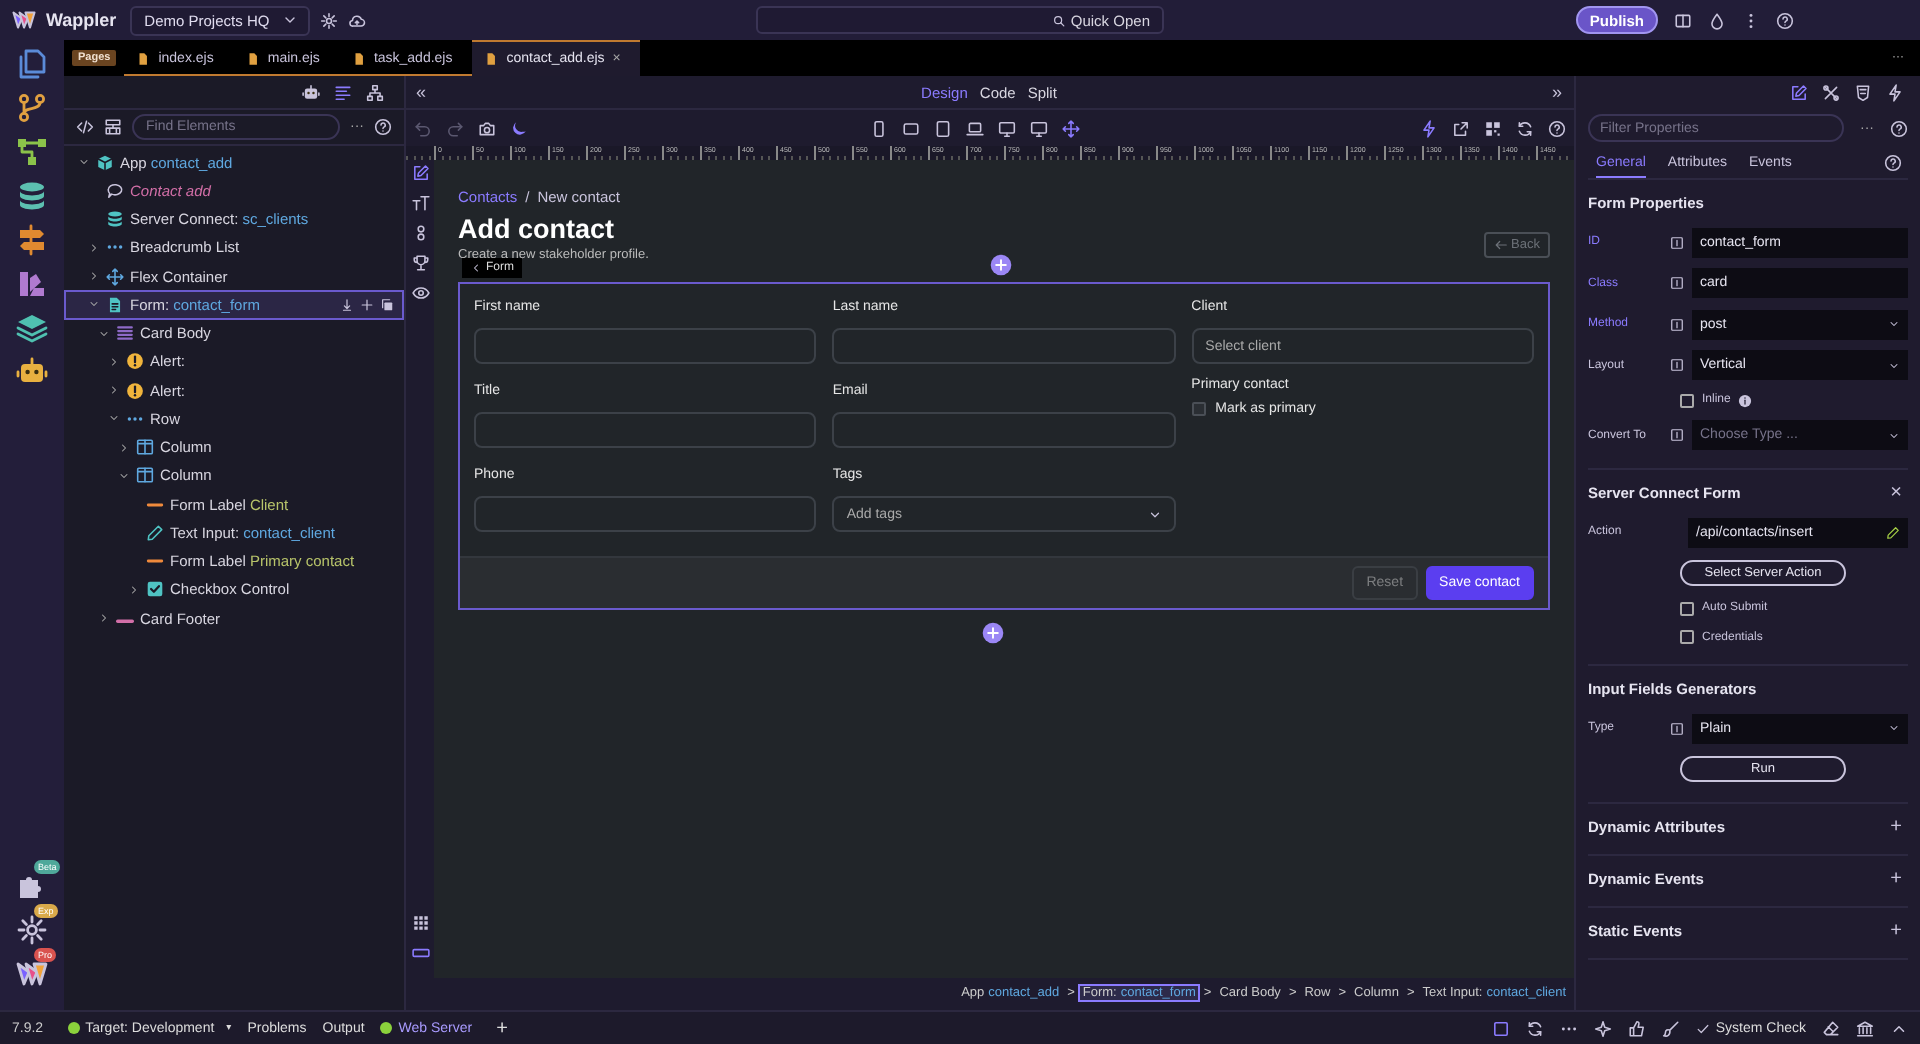 The image size is (1920, 1044). Describe the element at coordinates (1500, 1028) in the screenshot. I see `square-icon` at that location.